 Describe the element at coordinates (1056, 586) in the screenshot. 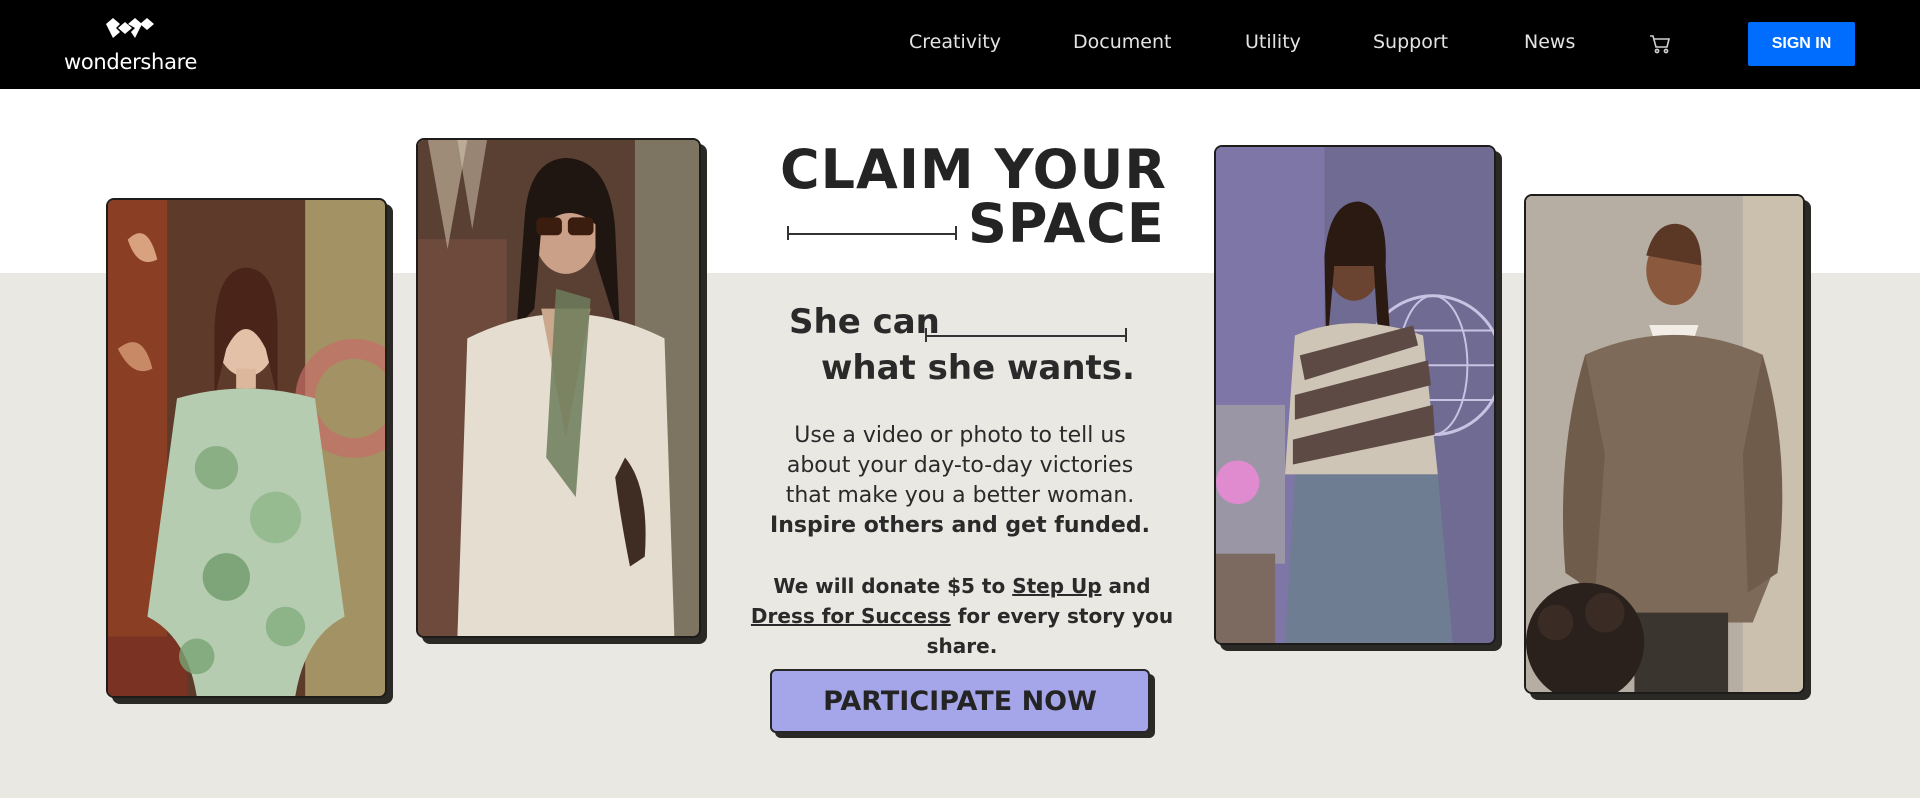

I see `step-up-link: Step Up` at that location.